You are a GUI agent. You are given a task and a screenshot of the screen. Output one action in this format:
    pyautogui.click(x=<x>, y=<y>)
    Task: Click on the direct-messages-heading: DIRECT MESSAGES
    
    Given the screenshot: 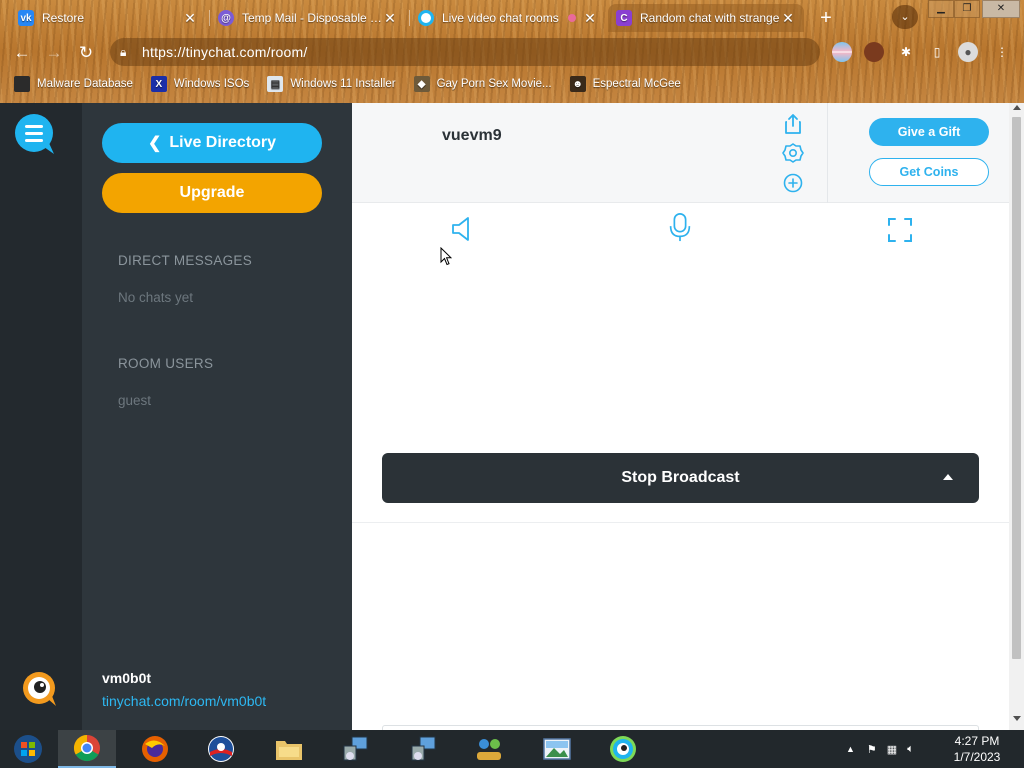 What is the action you would take?
    pyautogui.click(x=185, y=260)
    